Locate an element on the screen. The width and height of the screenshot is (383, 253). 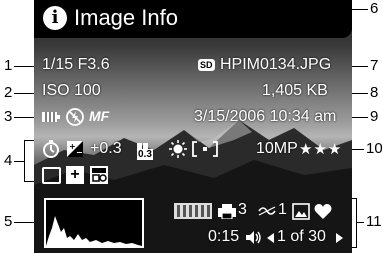
callout-10: 10 is located at coordinates (374, 148).